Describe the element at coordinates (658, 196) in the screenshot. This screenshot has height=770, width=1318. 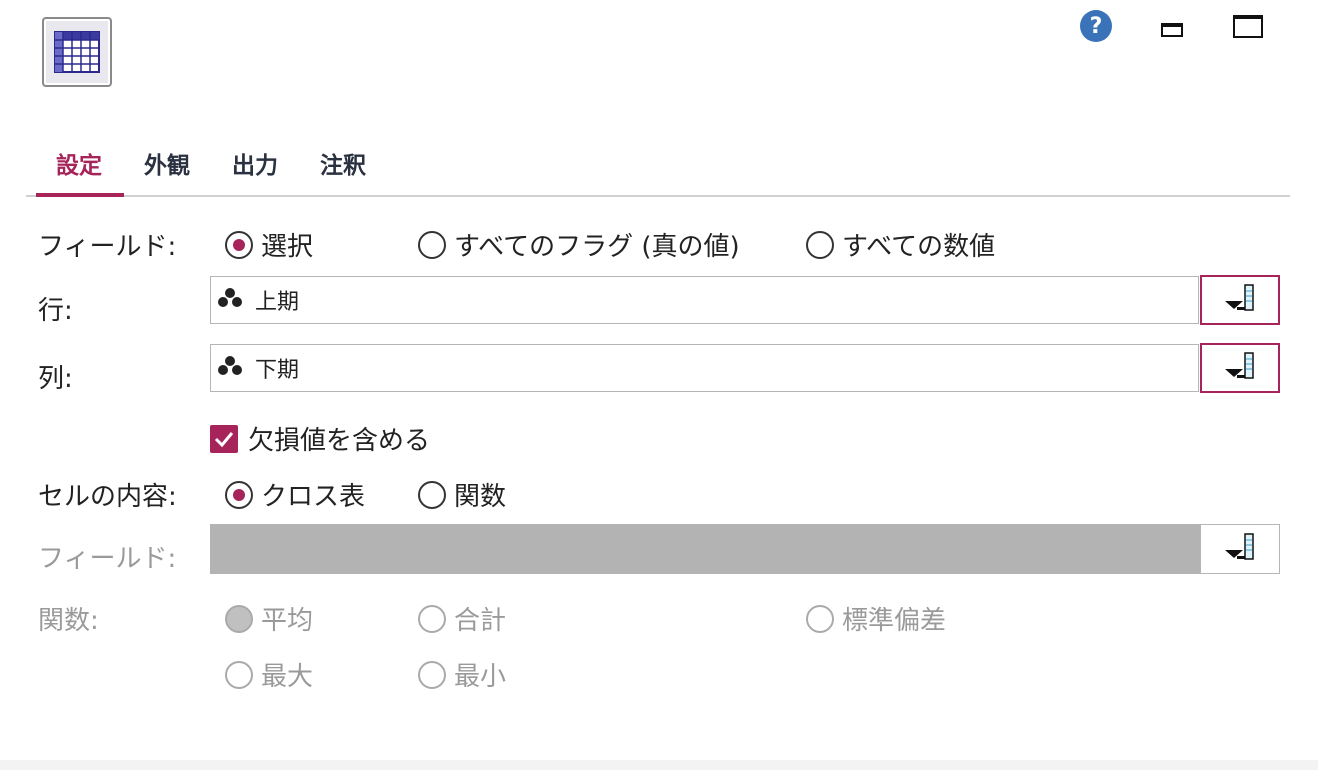
I see `tab-divider` at that location.